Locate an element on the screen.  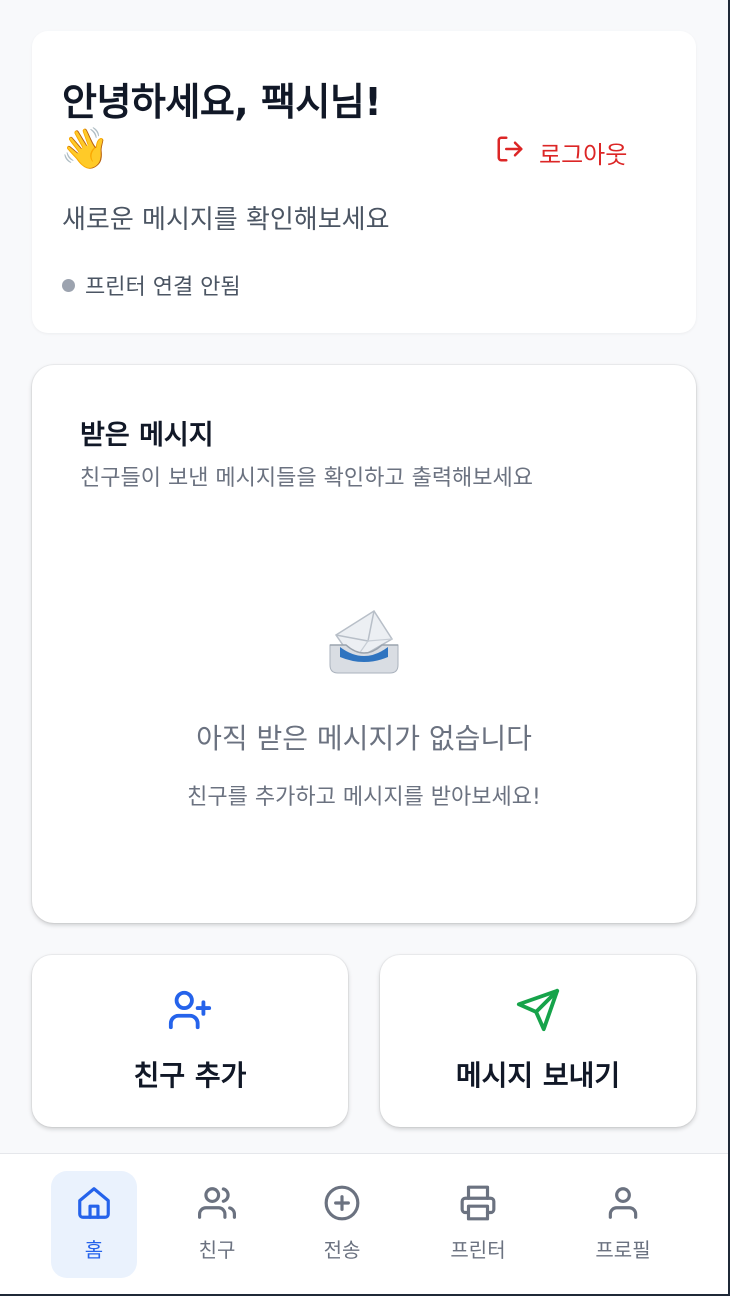
bottom-nav: 홈 친구 전송 프린터 프로필 is located at coordinates (364, 1223).